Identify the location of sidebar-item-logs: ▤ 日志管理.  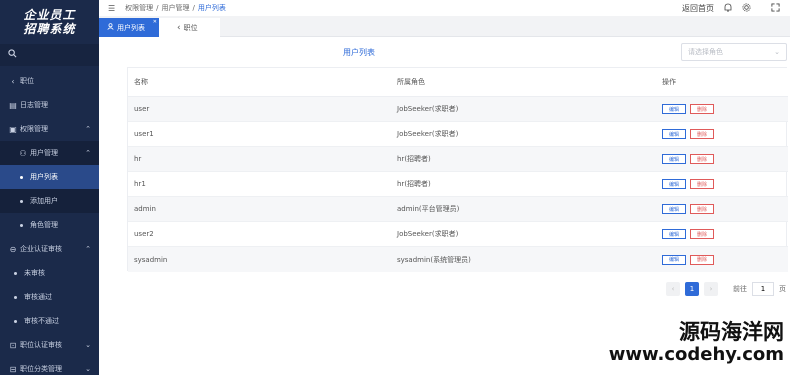
(49, 105).